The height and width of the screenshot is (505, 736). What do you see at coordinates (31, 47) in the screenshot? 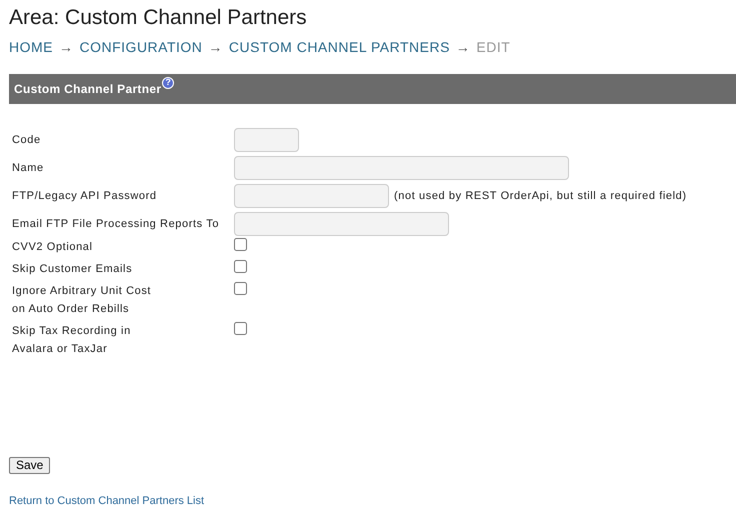
I see `breadcrumb-link: HOME` at bounding box center [31, 47].